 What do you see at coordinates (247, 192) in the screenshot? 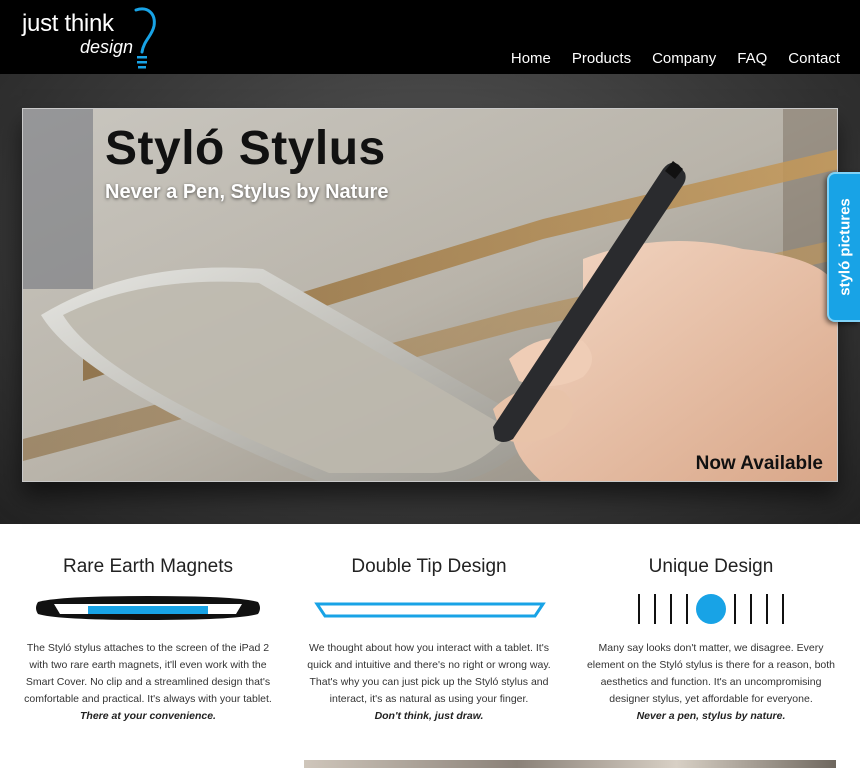
I see `hero-subtitle: Never a Pen, Stylus by Nature` at bounding box center [247, 192].